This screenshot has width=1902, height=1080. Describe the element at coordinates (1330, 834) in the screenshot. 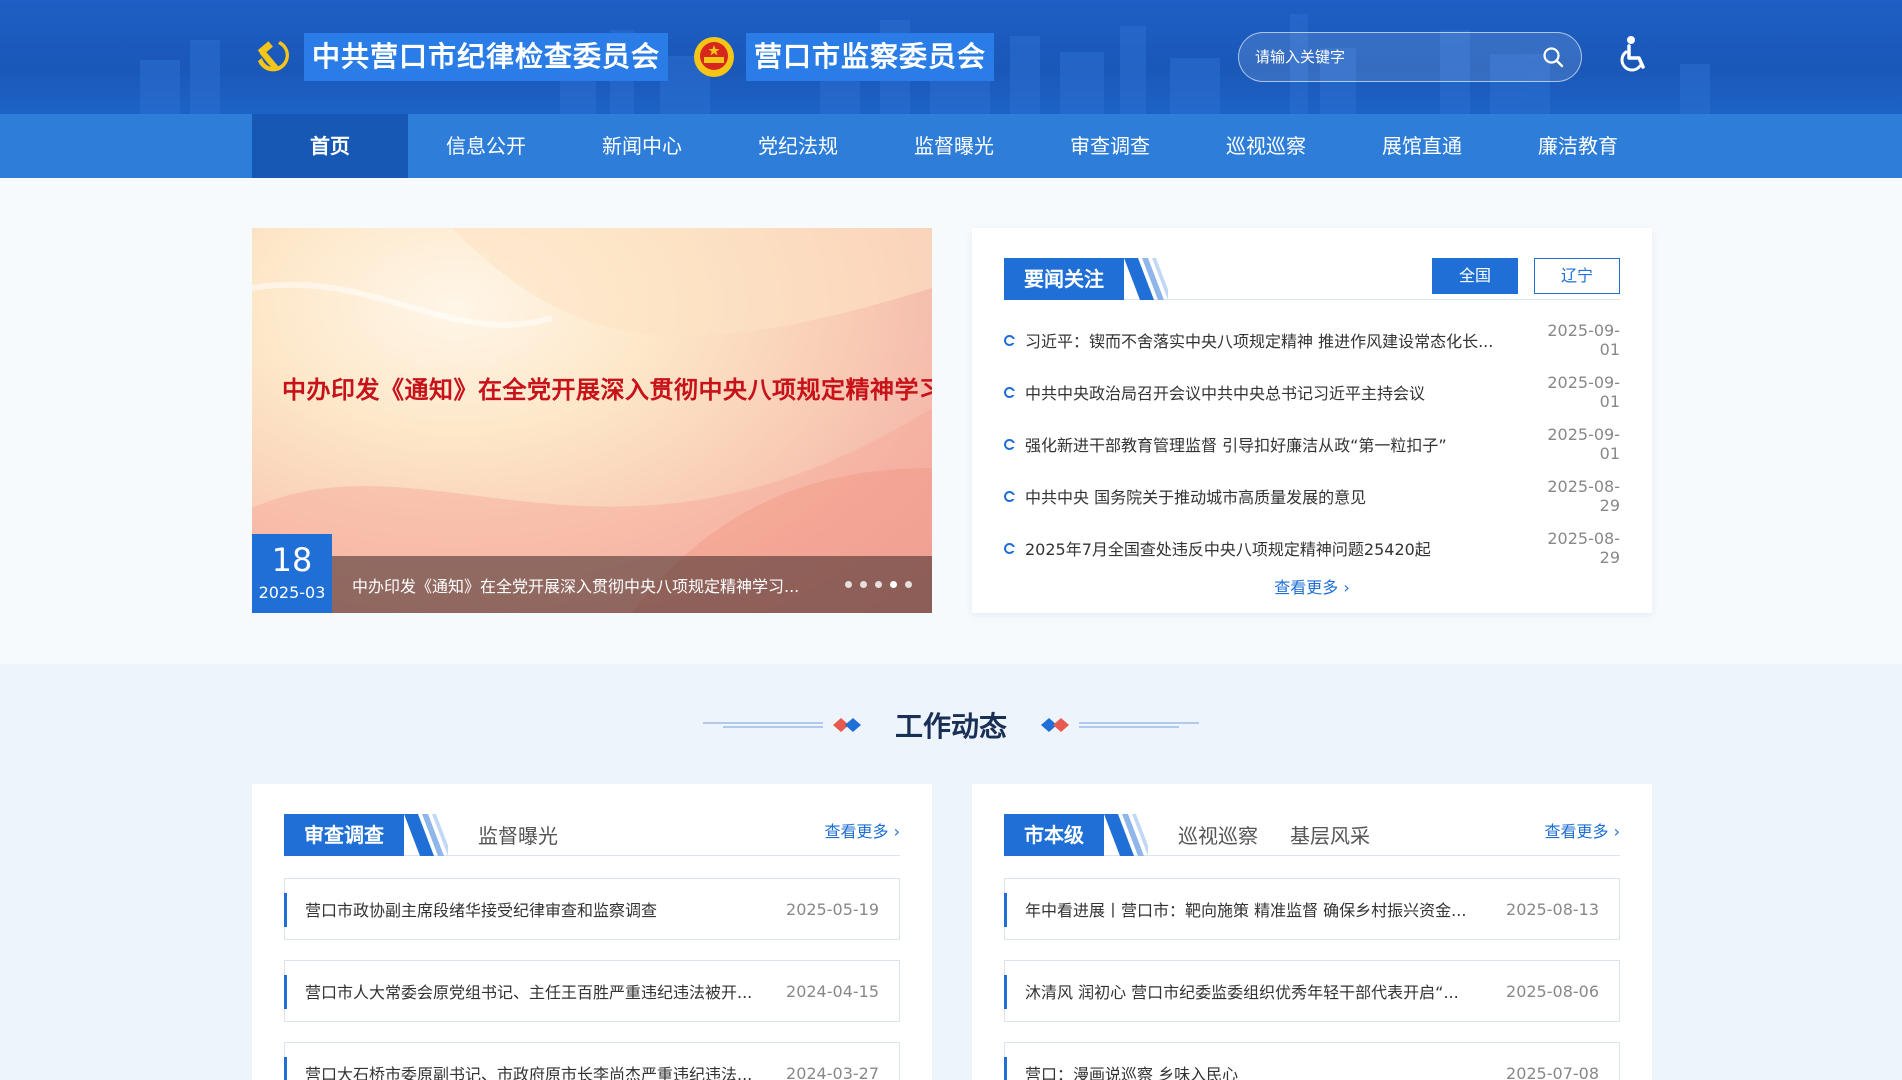

I see `tab-grassroots: 基层风采` at that location.